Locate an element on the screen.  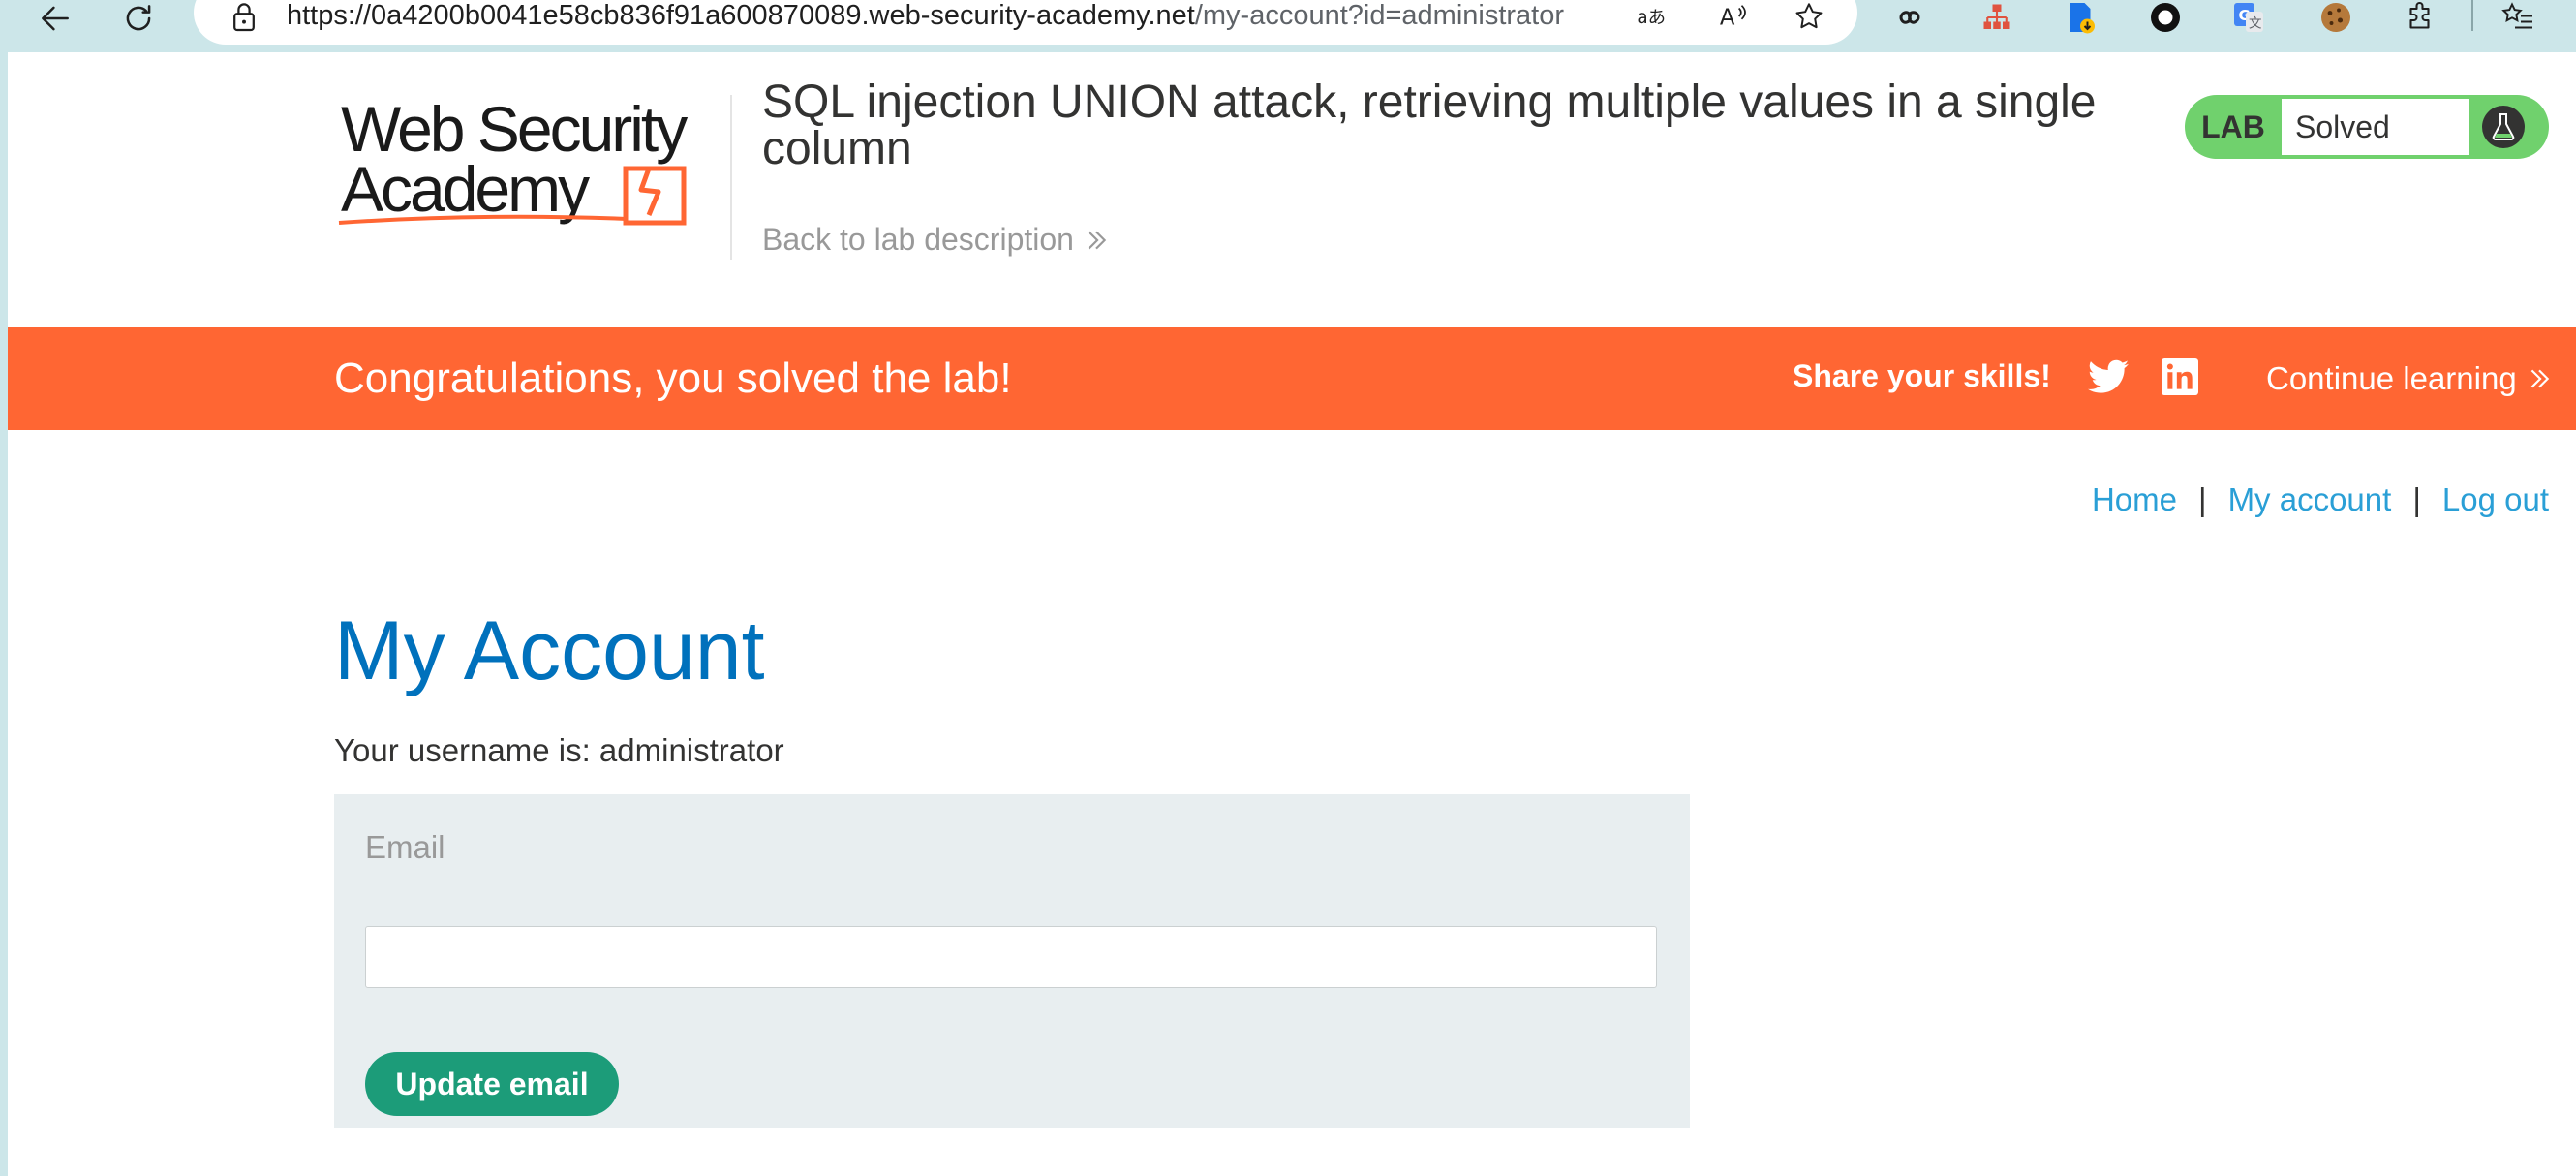
username-text: Your username is: administrator is located at coordinates (559, 750).